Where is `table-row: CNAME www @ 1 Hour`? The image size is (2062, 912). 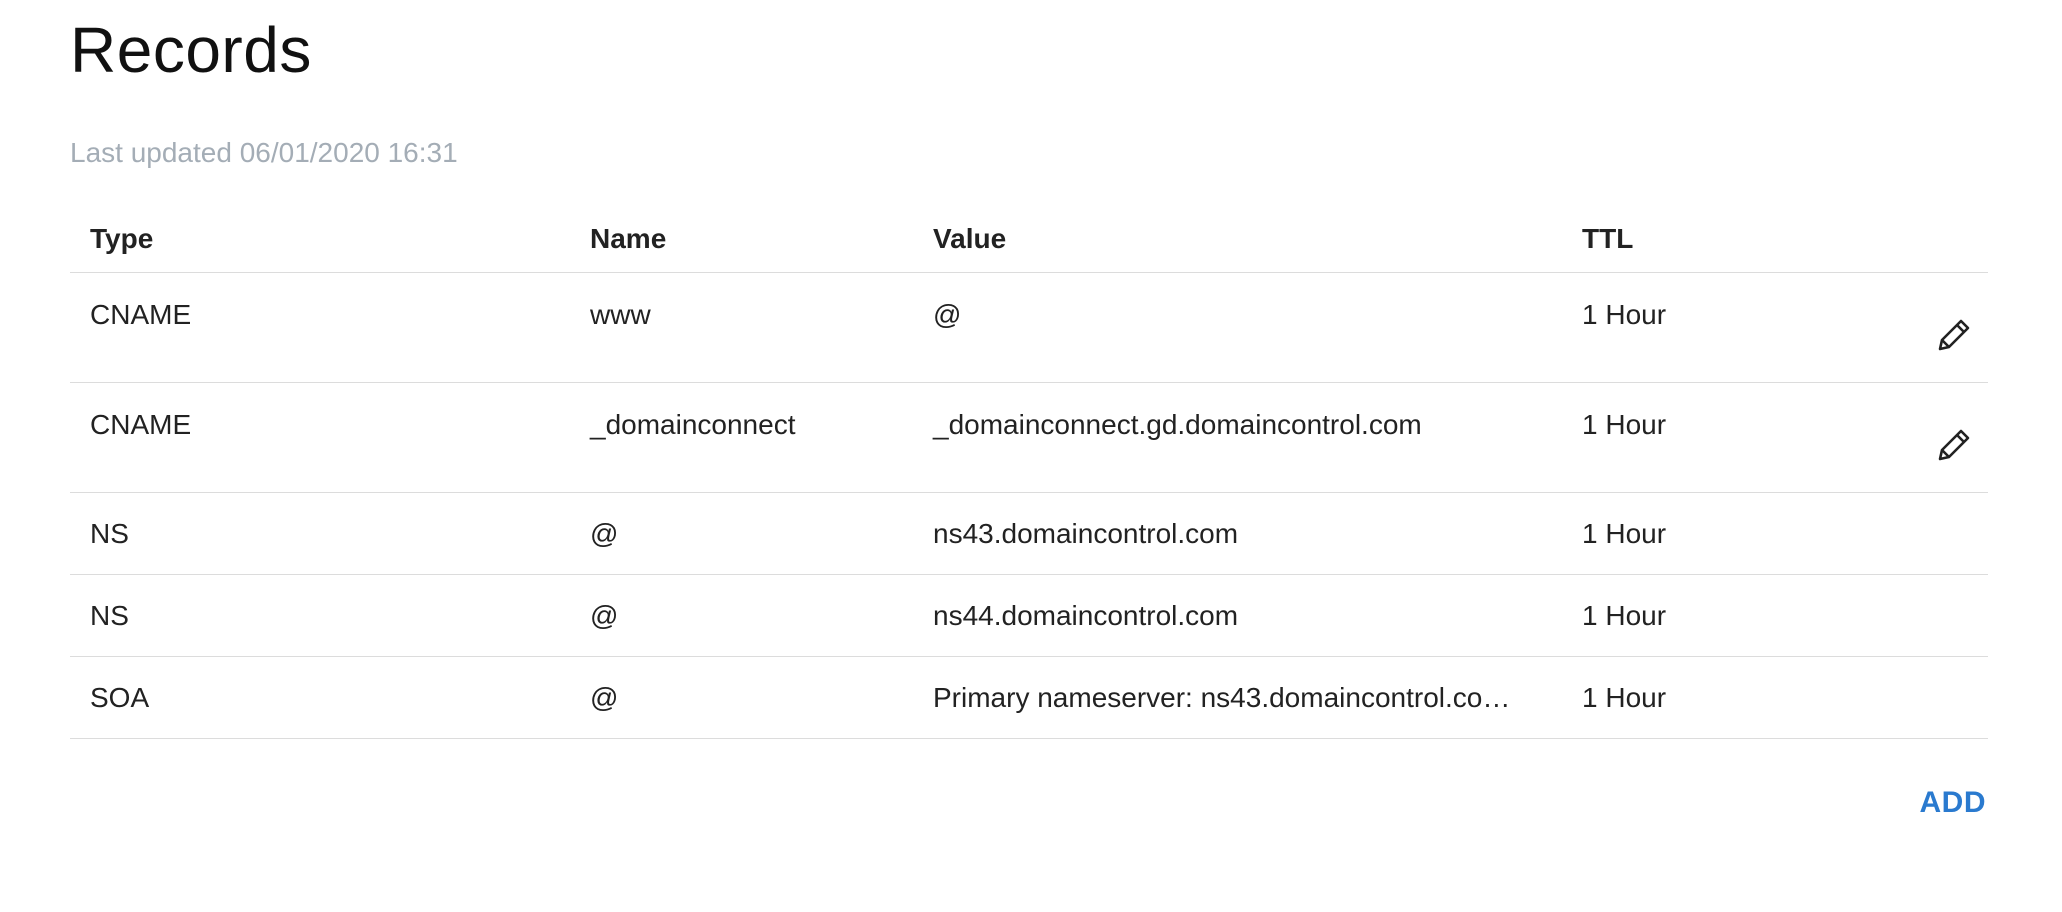 table-row: CNAME www @ 1 Hour is located at coordinates (1029, 327).